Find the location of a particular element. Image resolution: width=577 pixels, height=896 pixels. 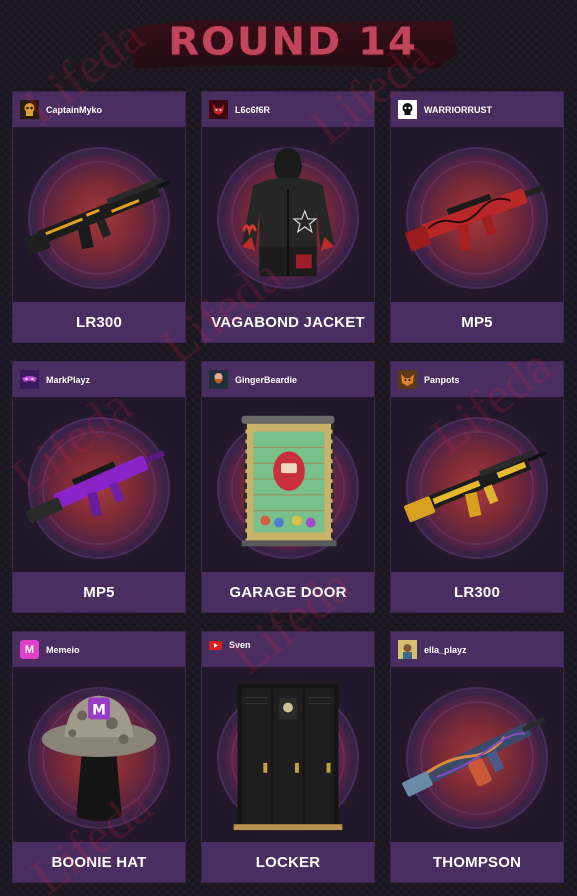

card-header: M Memeio is located at coordinates (99, 649).